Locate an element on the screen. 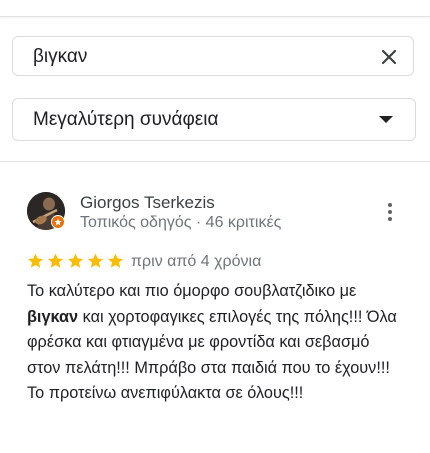  sort-selected-label: Μεγαλύτερη συνάφεια is located at coordinates (126, 119).